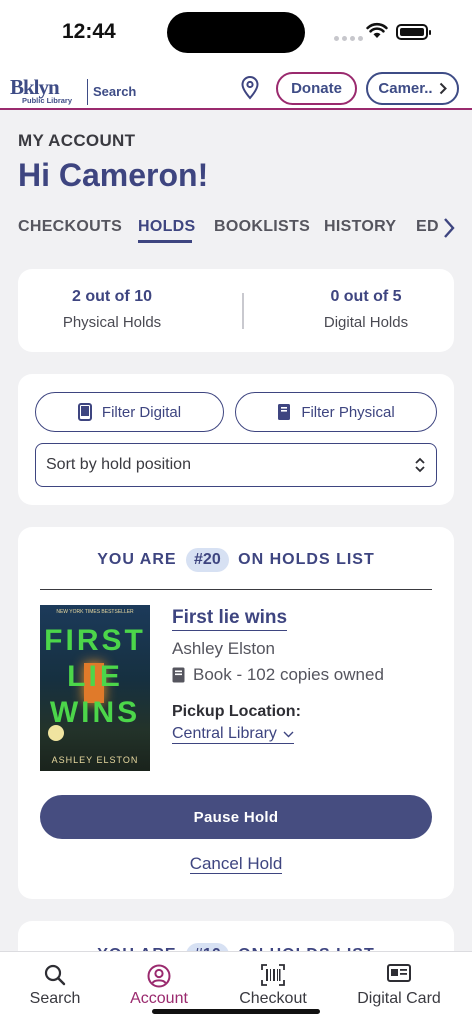 The width and height of the screenshot is (472, 1024). I want to click on account-tabs: CHECKOUTS HOLDS BOOKLISTS HISTORY ED, so click(236, 233).